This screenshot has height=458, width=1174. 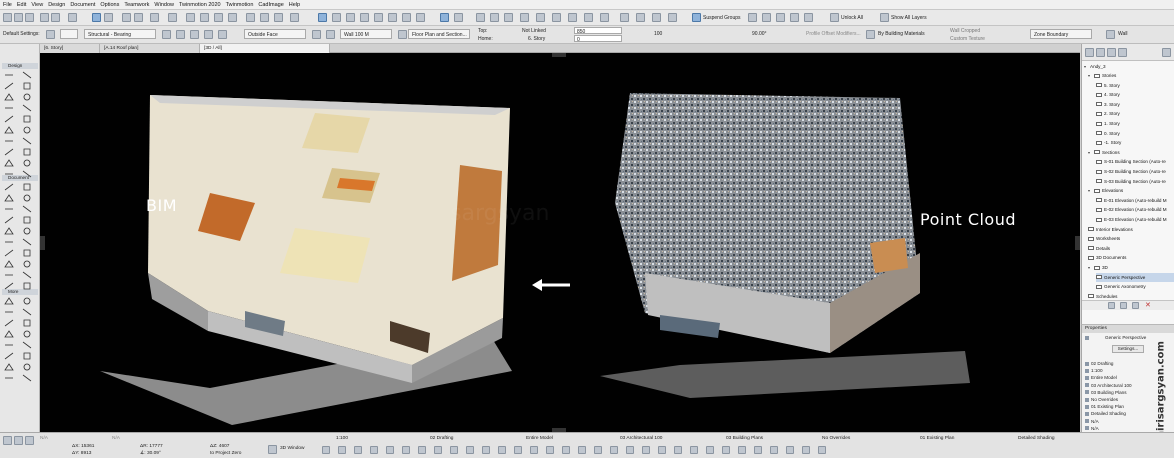 I want to click on to-project-zero: to Project Zero, so click(x=225, y=453).